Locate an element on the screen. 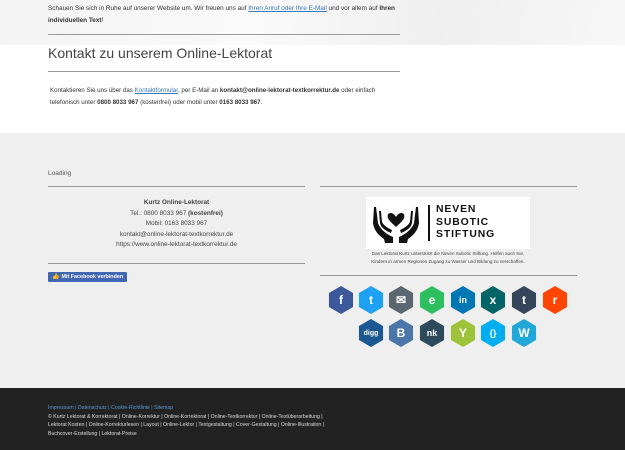 The image size is (625, 450). neven-subotic-logo: NEVEN SUBOTIC STIFTUNG is located at coordinates (448, 223).